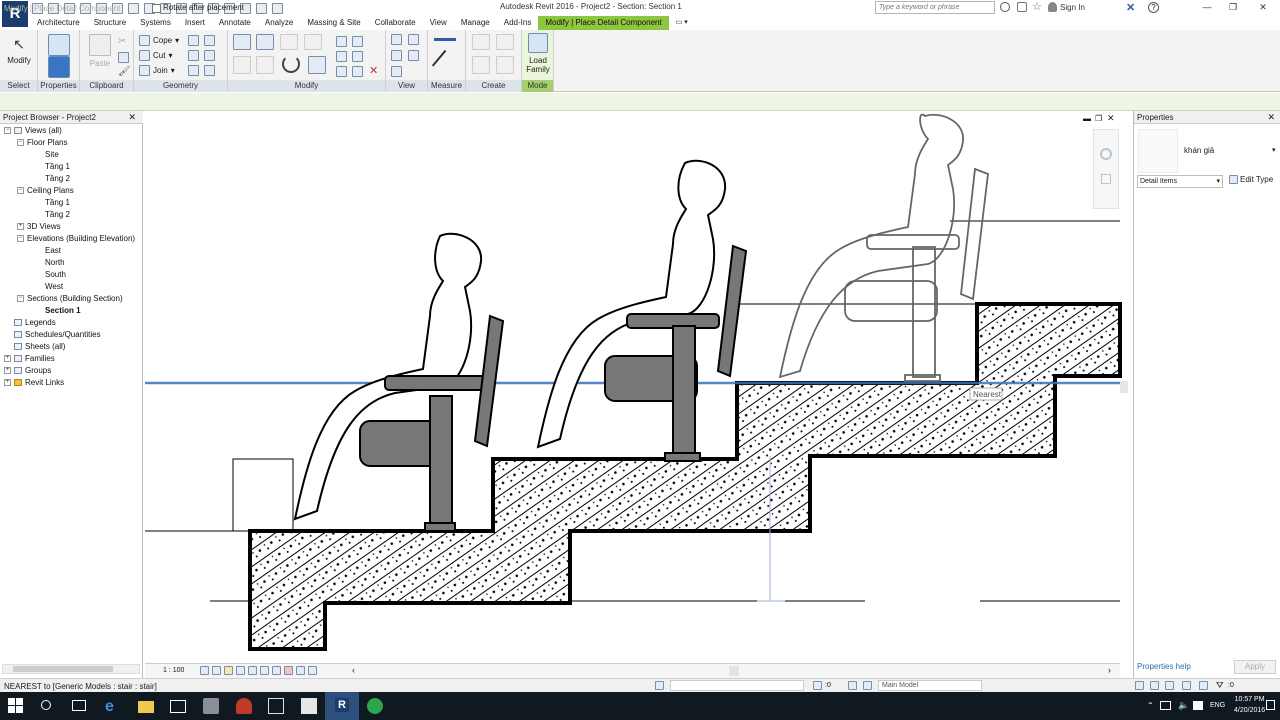 This screenshot has height=720, width=1280. I want to click on select-by-face-icon, so click(1186, 685).